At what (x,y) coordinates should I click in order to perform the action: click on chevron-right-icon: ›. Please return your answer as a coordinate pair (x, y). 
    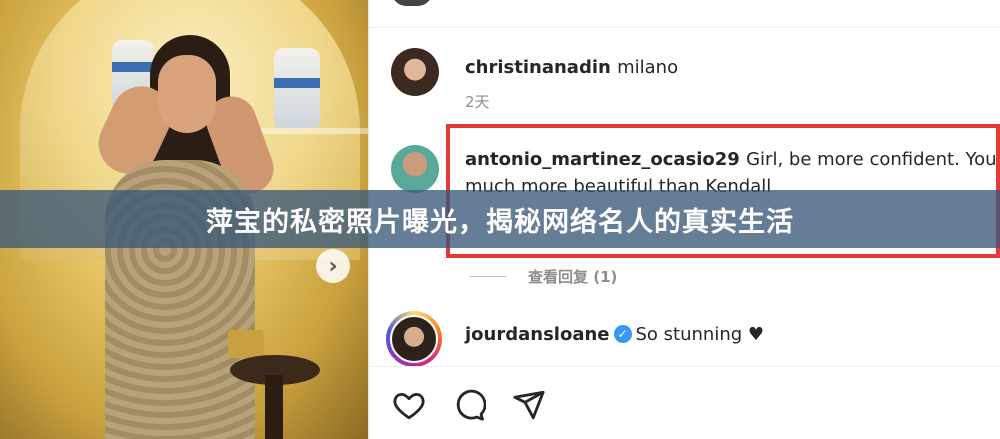
    Looking at the image, I should click on (333, 266).